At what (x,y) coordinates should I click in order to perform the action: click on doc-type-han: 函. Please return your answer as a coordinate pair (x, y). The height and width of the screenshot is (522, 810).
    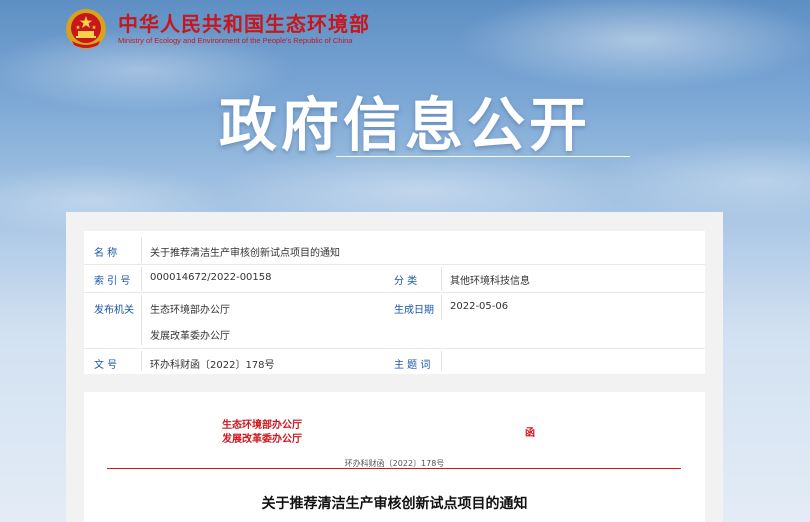
    Looking at the image, I should click on (530, 433).